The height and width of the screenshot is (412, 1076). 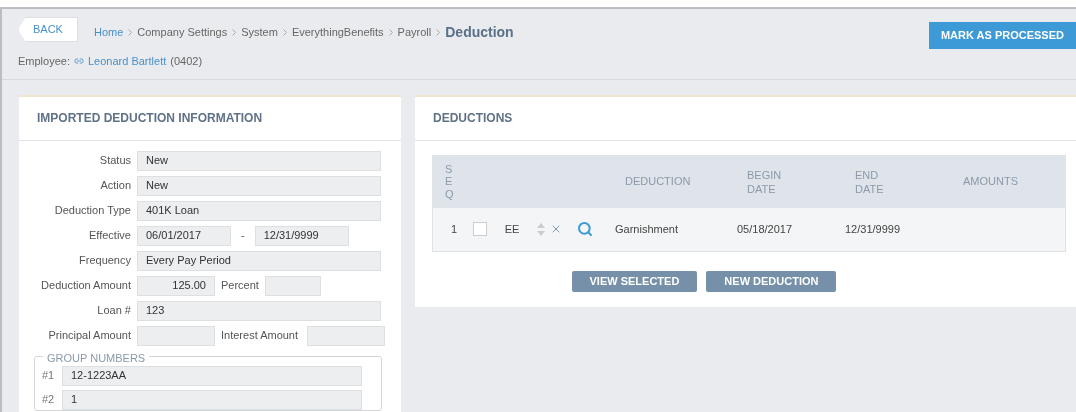 I want to click on link-icon, so click(x=79, y=61).